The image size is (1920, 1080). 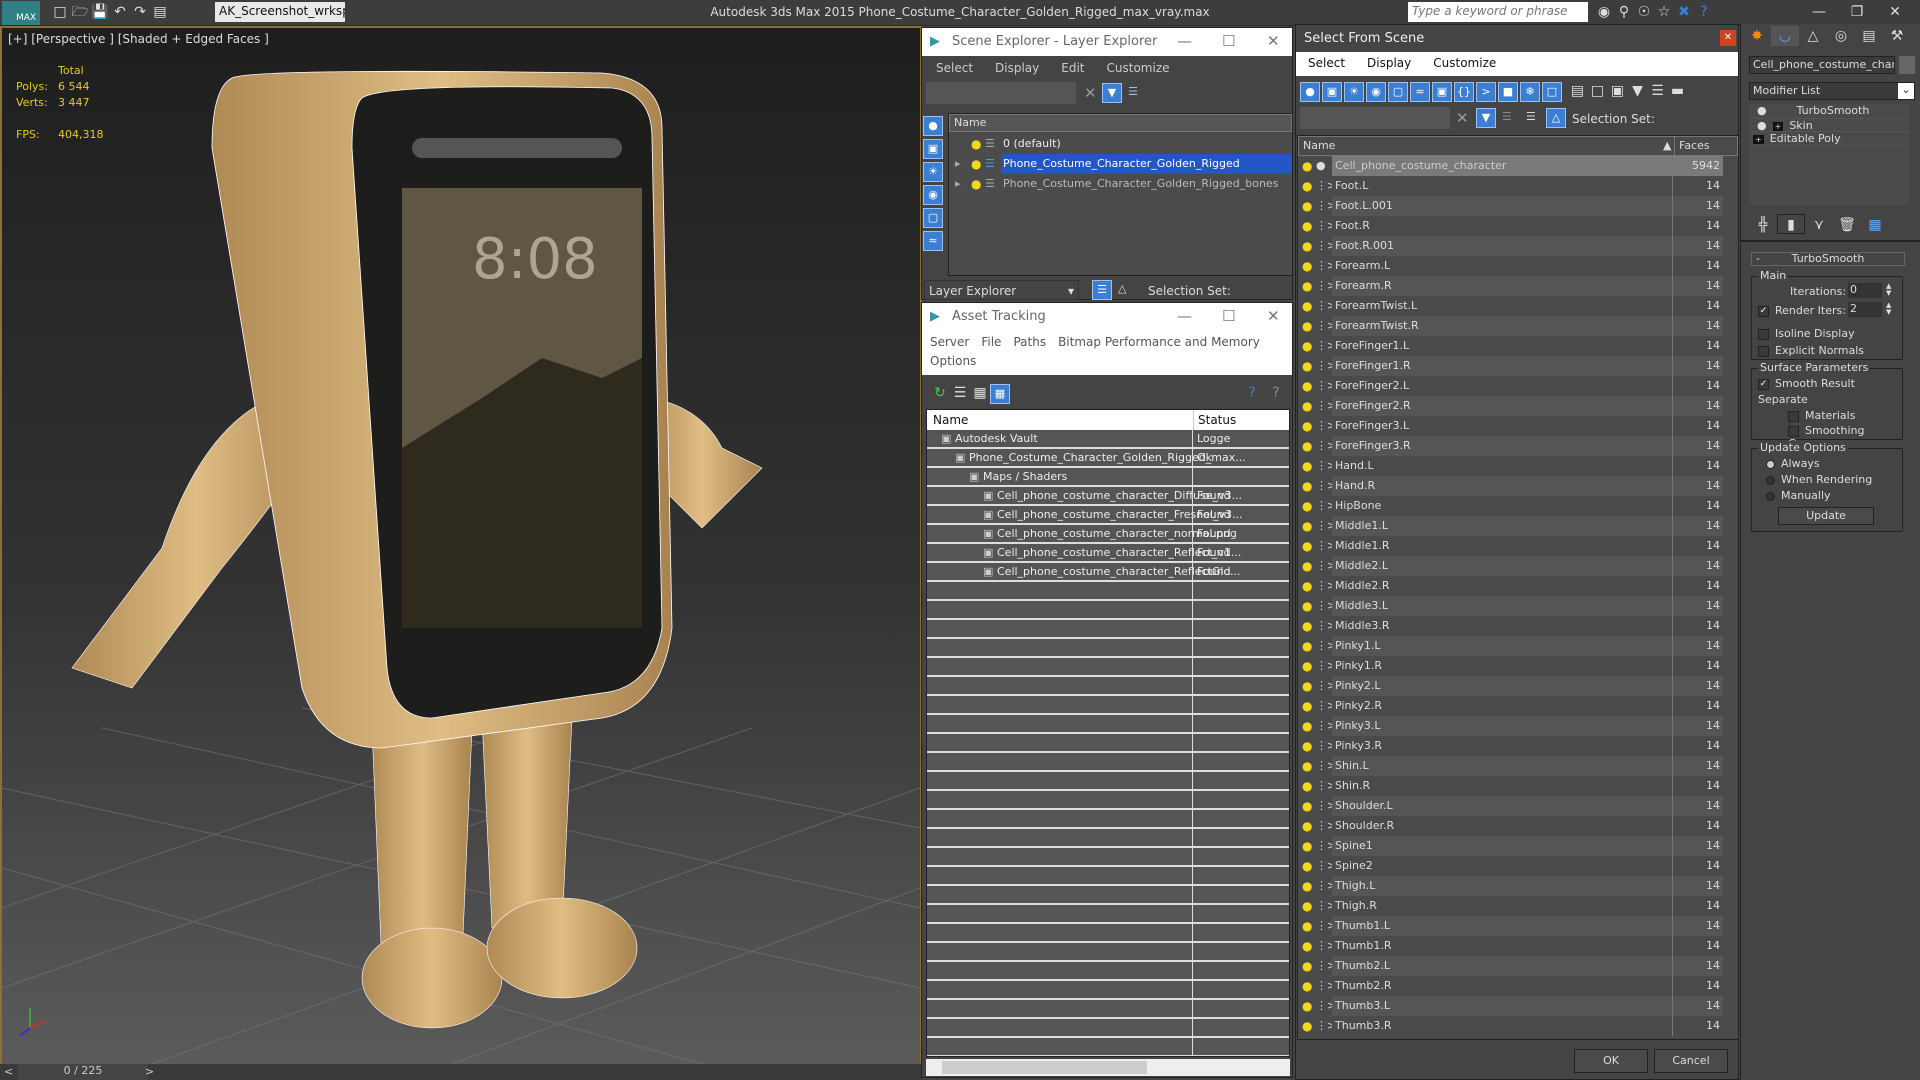 What do you see at coordinates (933, 172) in the screenshot?
I see `lights-filter-icon: ☀` at bounding box center [933, 172].